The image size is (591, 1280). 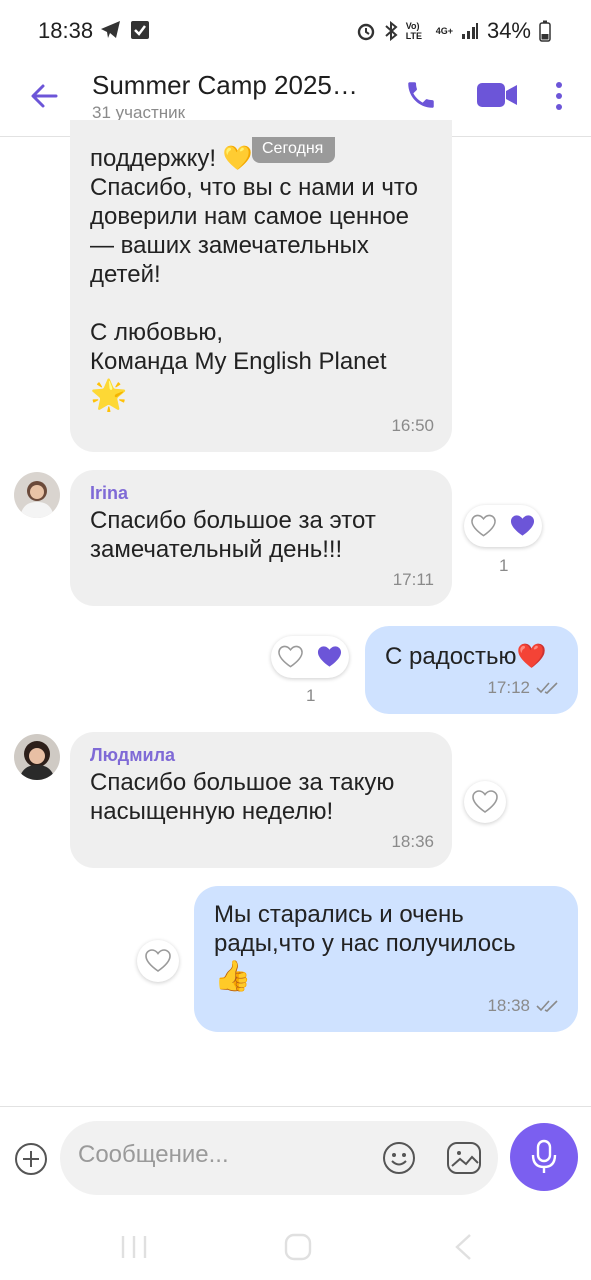 What do you see at coordinates (508, 30) in the screenshot?
I see `battery-percent: 34%` at bounding box center [508, 30].